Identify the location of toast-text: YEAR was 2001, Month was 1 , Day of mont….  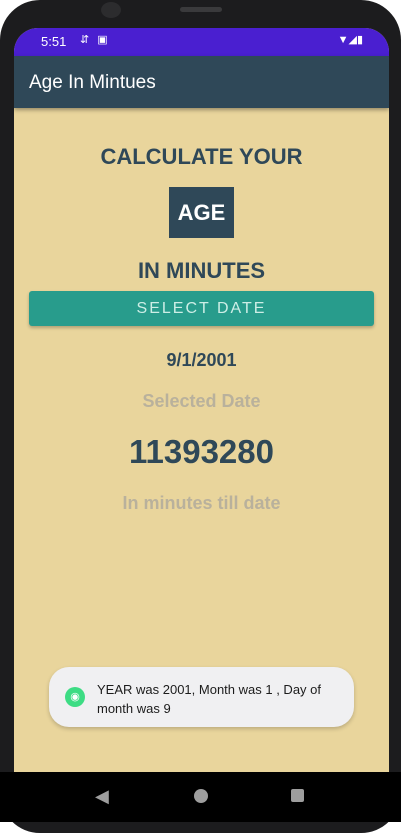
(209, 699).